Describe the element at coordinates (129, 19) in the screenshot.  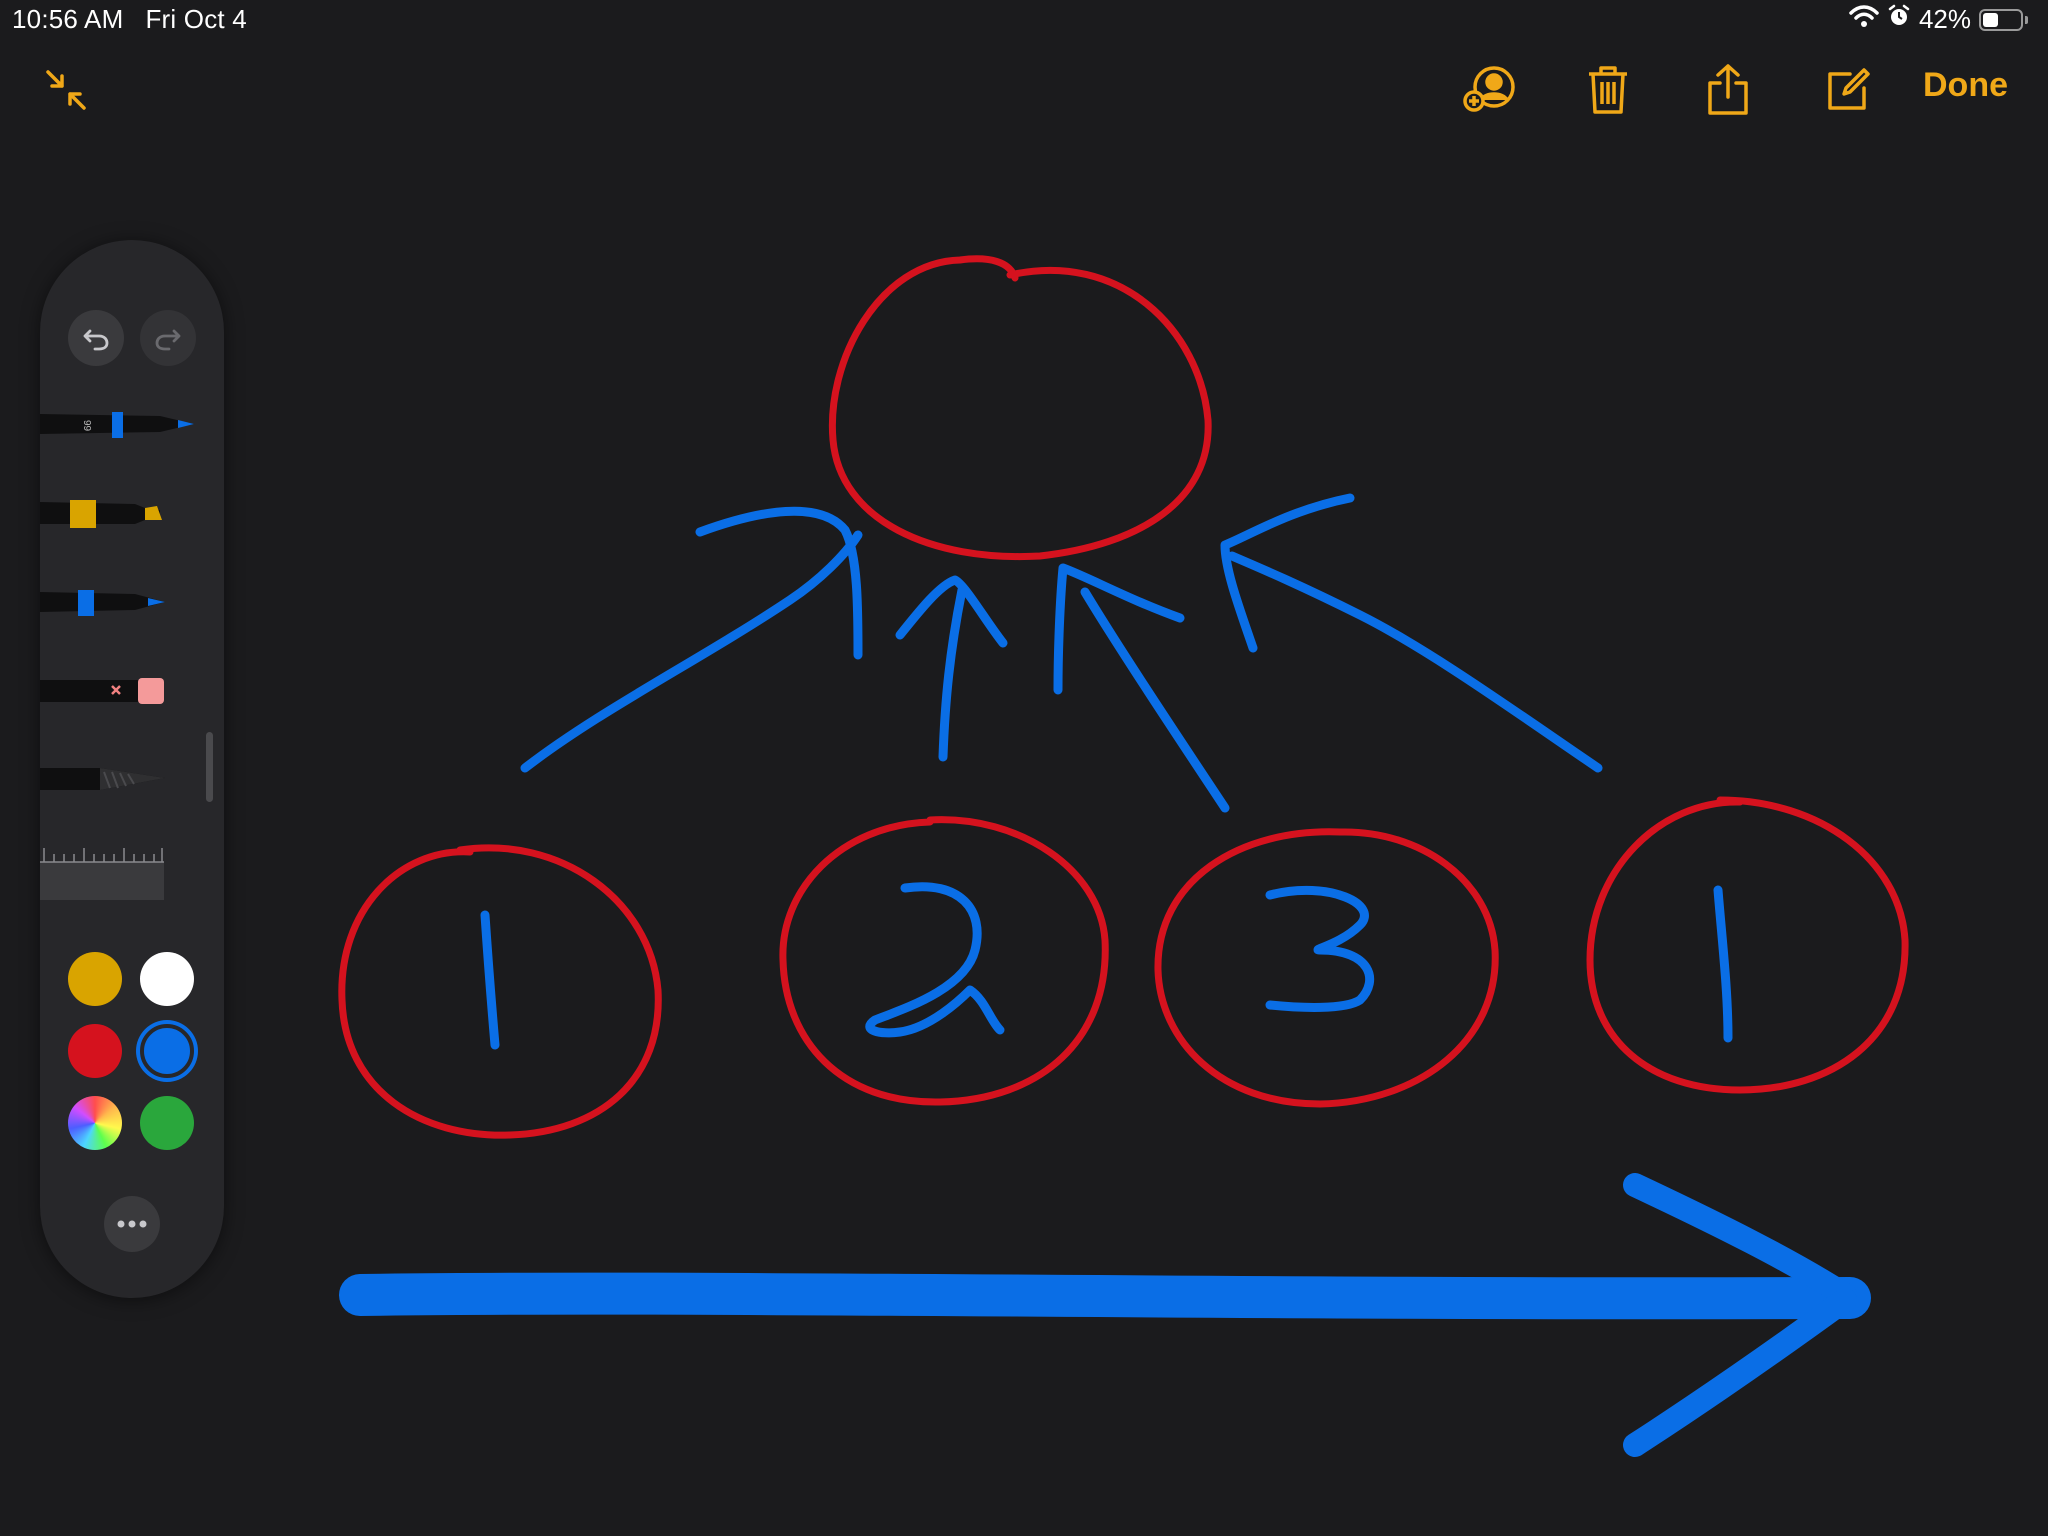
I see `status-bar-left: 10:56 AM Fri Oct 4` at that location.